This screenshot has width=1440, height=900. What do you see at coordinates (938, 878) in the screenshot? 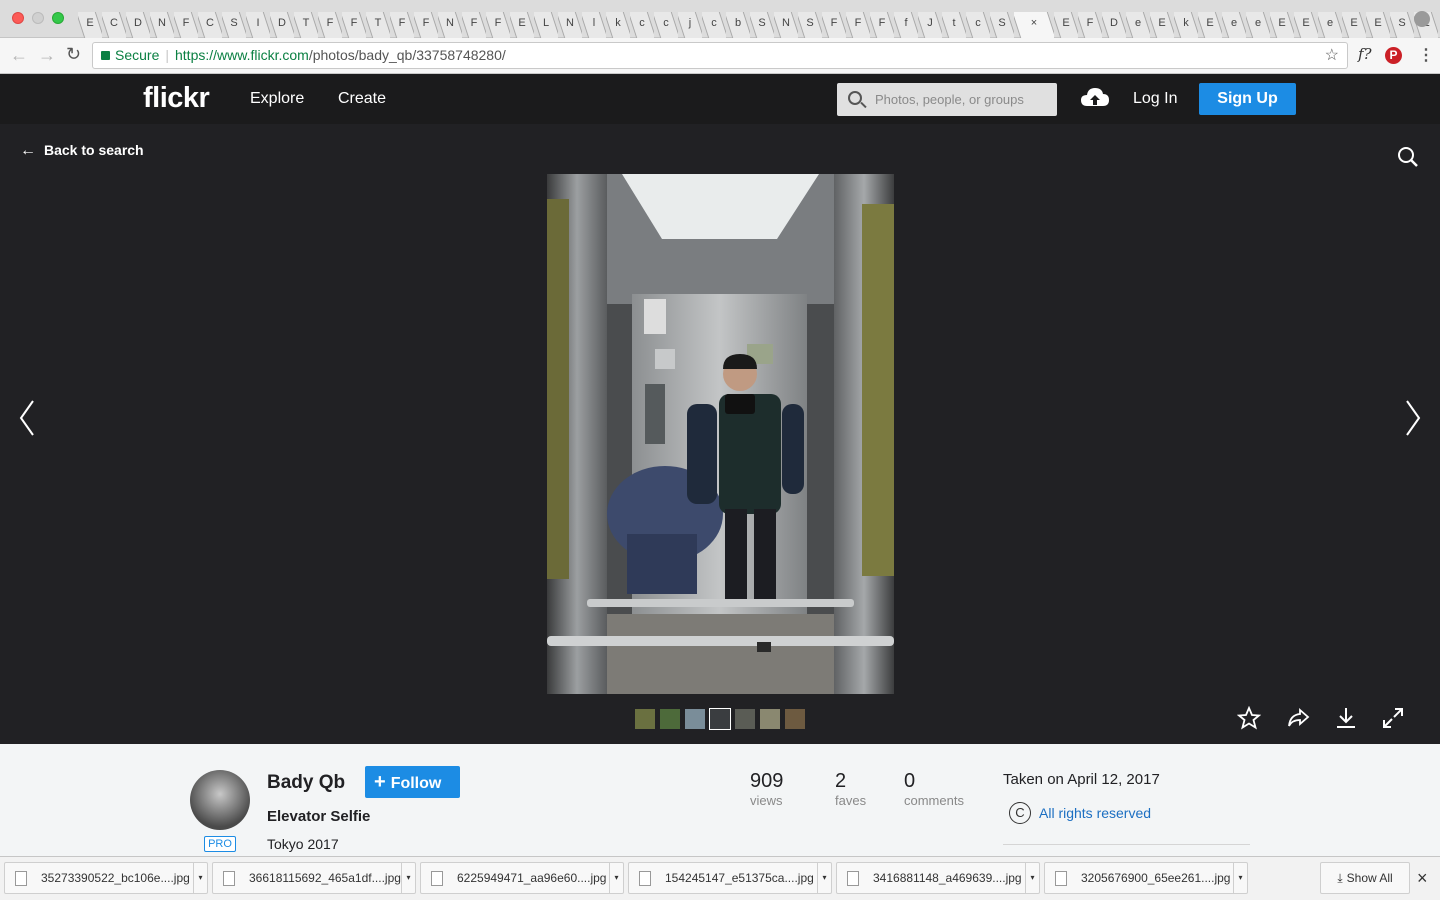
I see `download-item: 3416881148_a469639....jpg ▾` at bounding box center [938, 878].